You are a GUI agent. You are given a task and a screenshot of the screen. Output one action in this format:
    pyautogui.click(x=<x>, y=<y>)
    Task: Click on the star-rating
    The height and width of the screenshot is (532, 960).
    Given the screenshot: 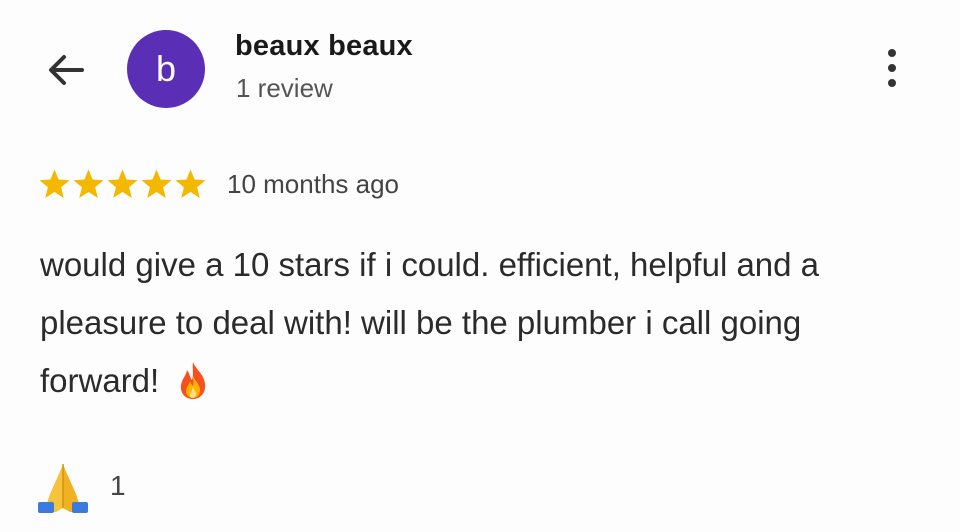 What is the action you would take?
    pyautogui.click(x=122, y=184)
    